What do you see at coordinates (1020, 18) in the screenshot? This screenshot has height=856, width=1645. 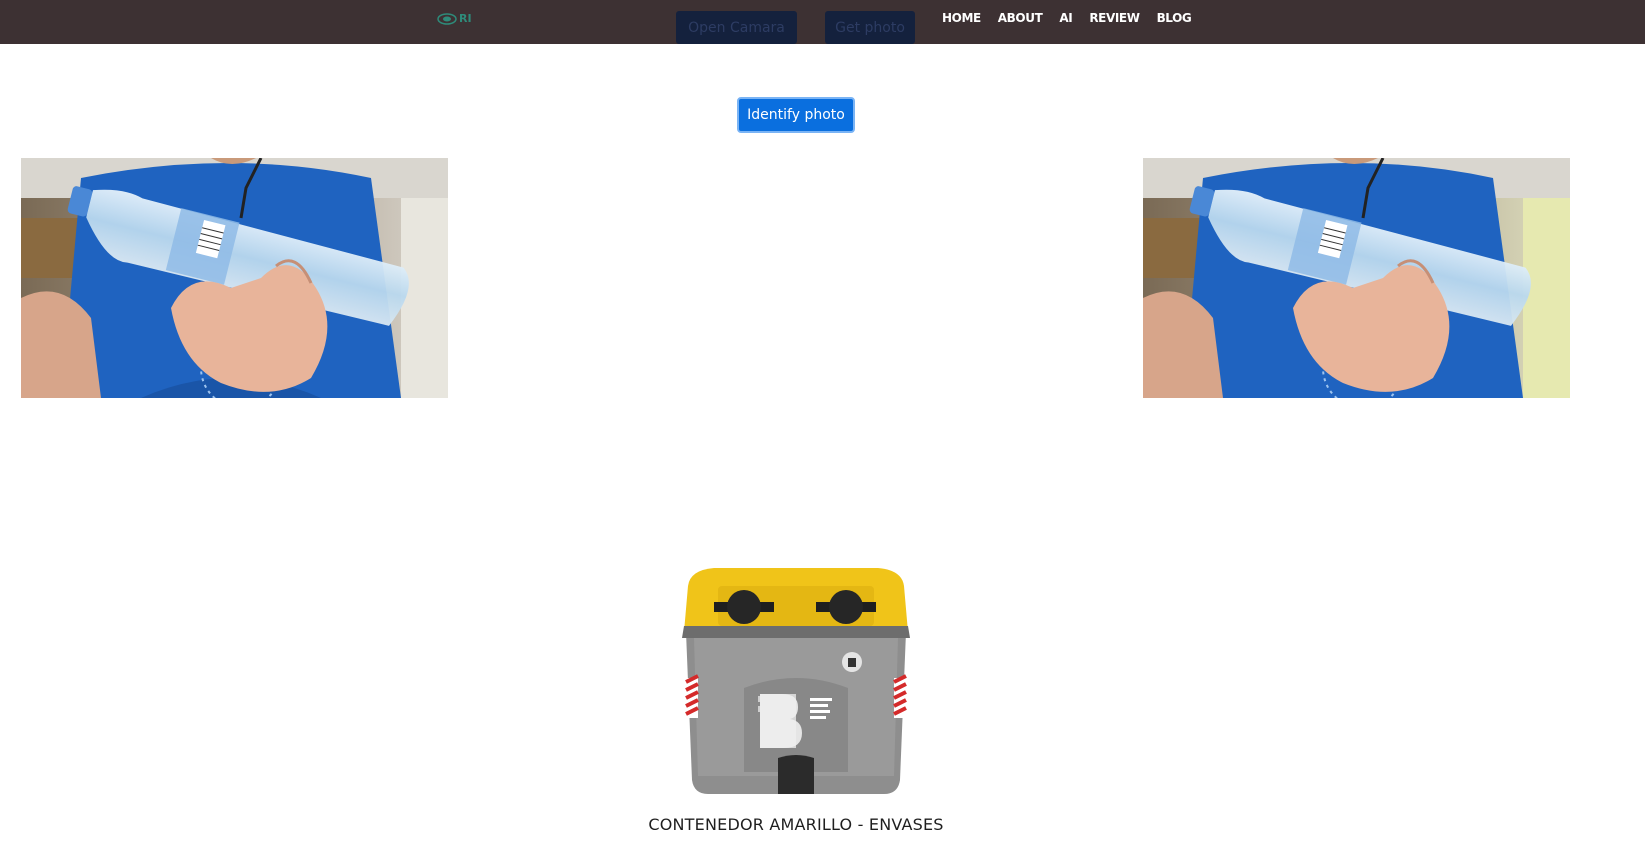 I see `nav-link-about: ABOUT` at bounding box center [1020, 18].